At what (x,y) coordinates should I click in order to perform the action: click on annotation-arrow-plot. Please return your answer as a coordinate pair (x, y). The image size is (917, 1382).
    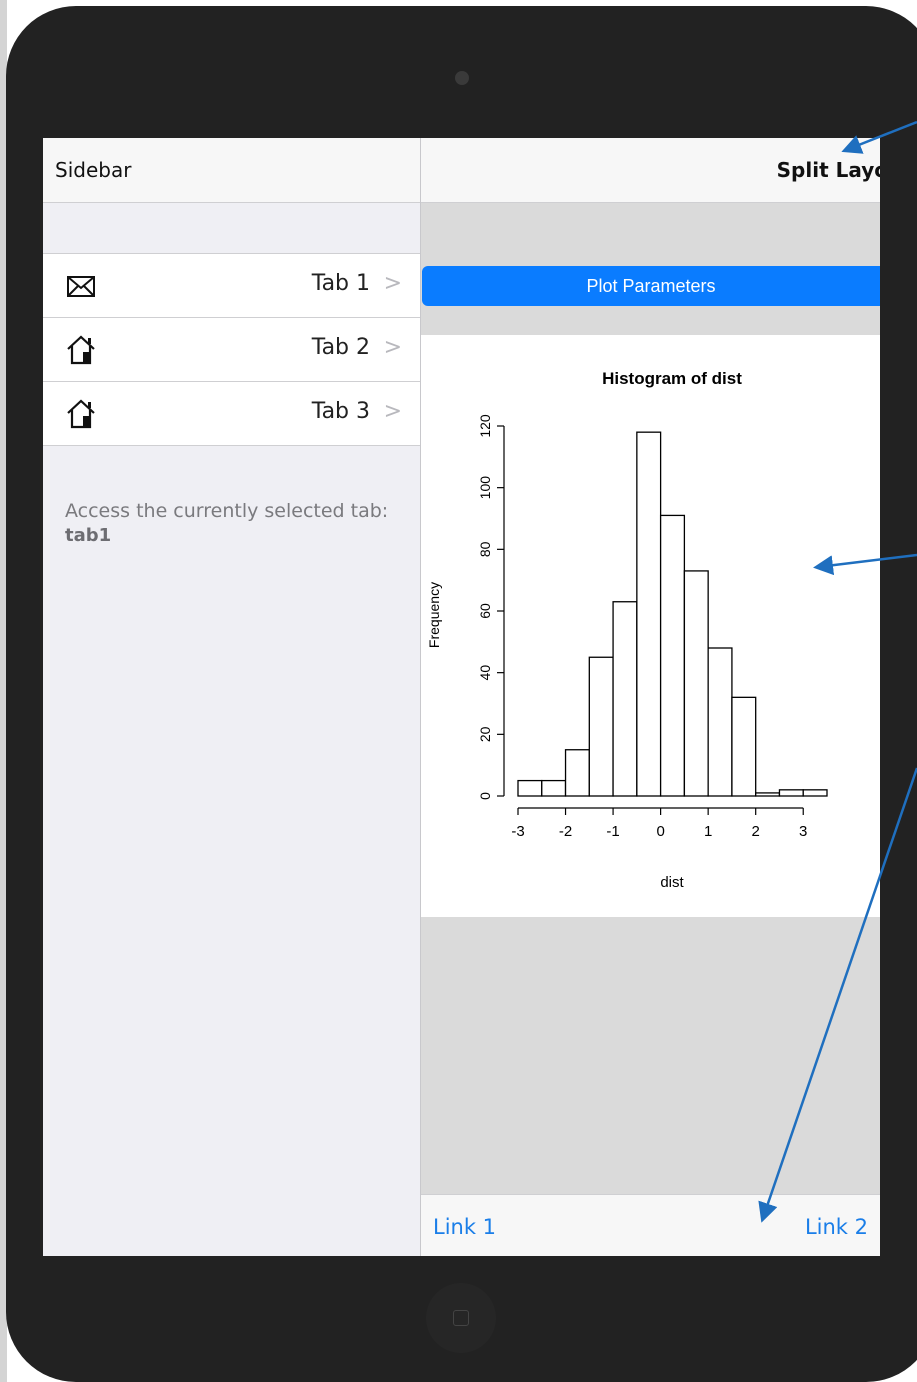
    Looking at the image, I should click on (865, 564).